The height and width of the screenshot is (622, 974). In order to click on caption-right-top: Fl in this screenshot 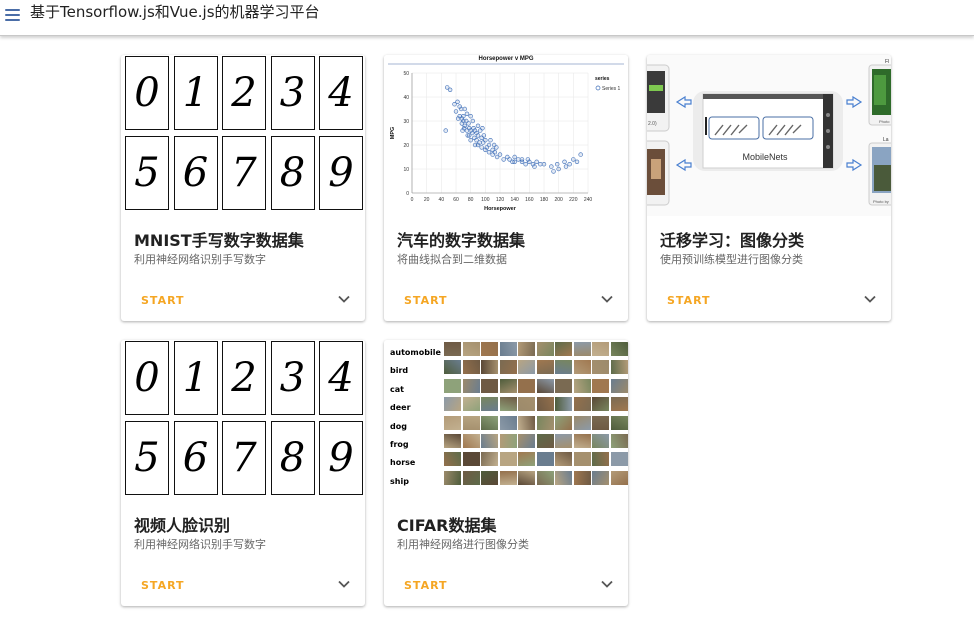, I will do `click(887, 62)`.